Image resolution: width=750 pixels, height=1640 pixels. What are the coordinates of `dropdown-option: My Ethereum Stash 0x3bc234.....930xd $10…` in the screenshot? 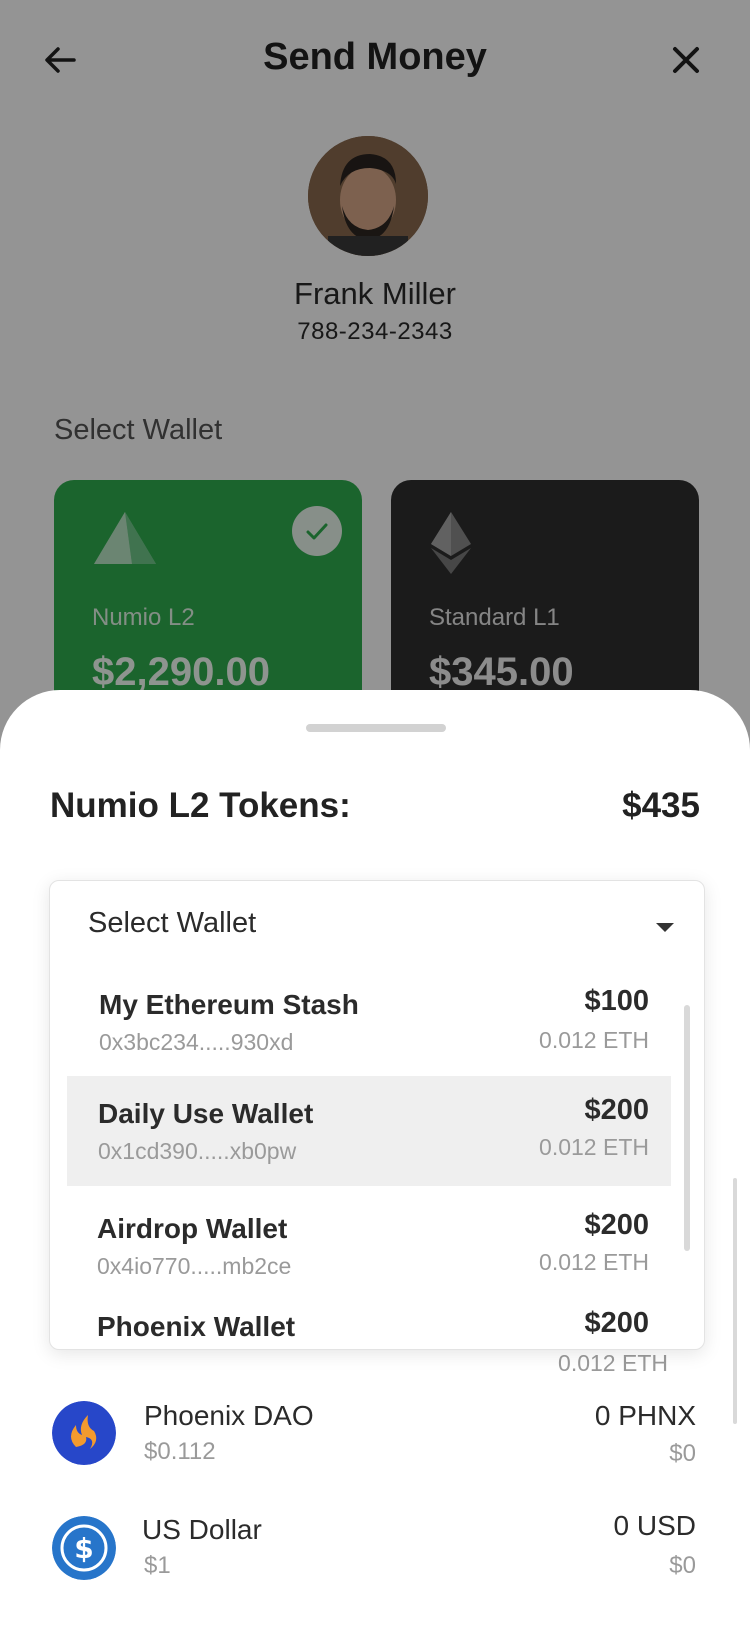 It's located at (369, 1030).